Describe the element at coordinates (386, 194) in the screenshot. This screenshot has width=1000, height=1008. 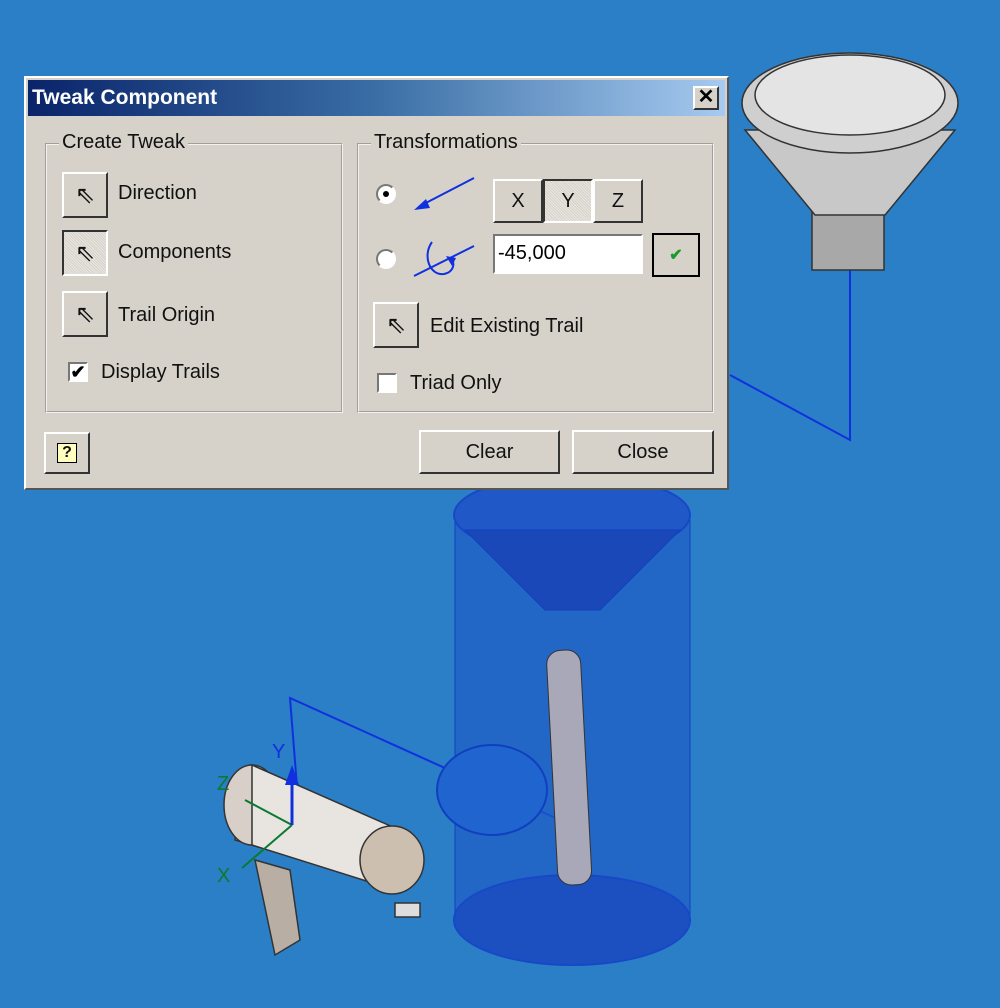
I see `translate-radio` at that location.